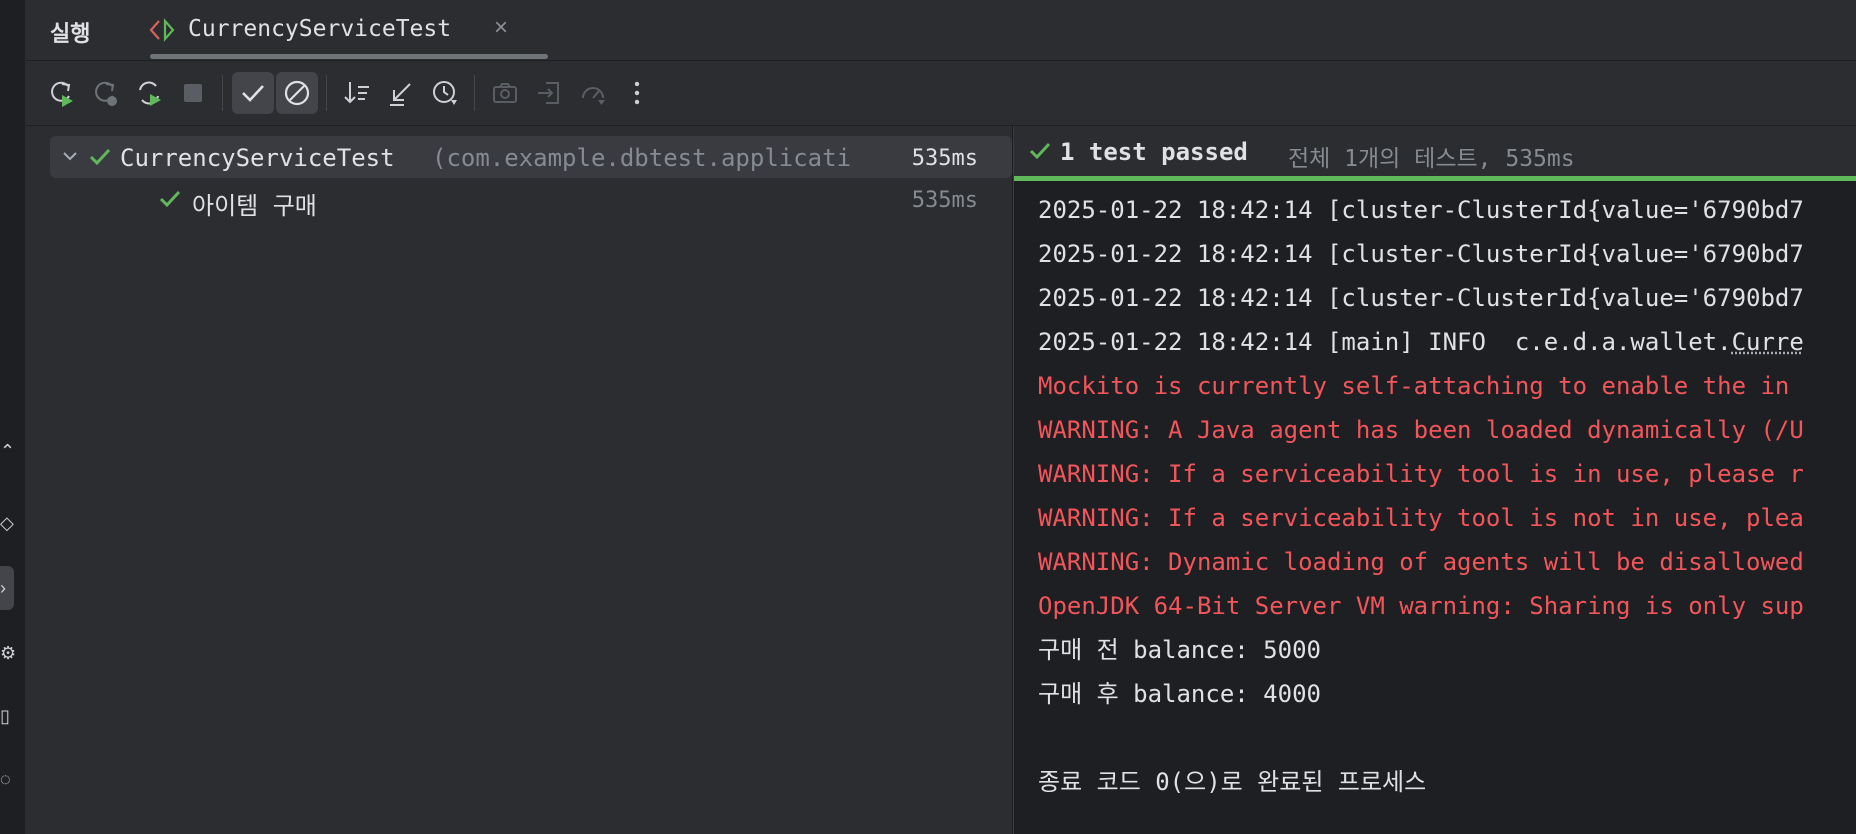 Image resolution: width=1856 pixels, height=834 pixels. I want to click on toggle-auto-test-button, so click(149, 93).